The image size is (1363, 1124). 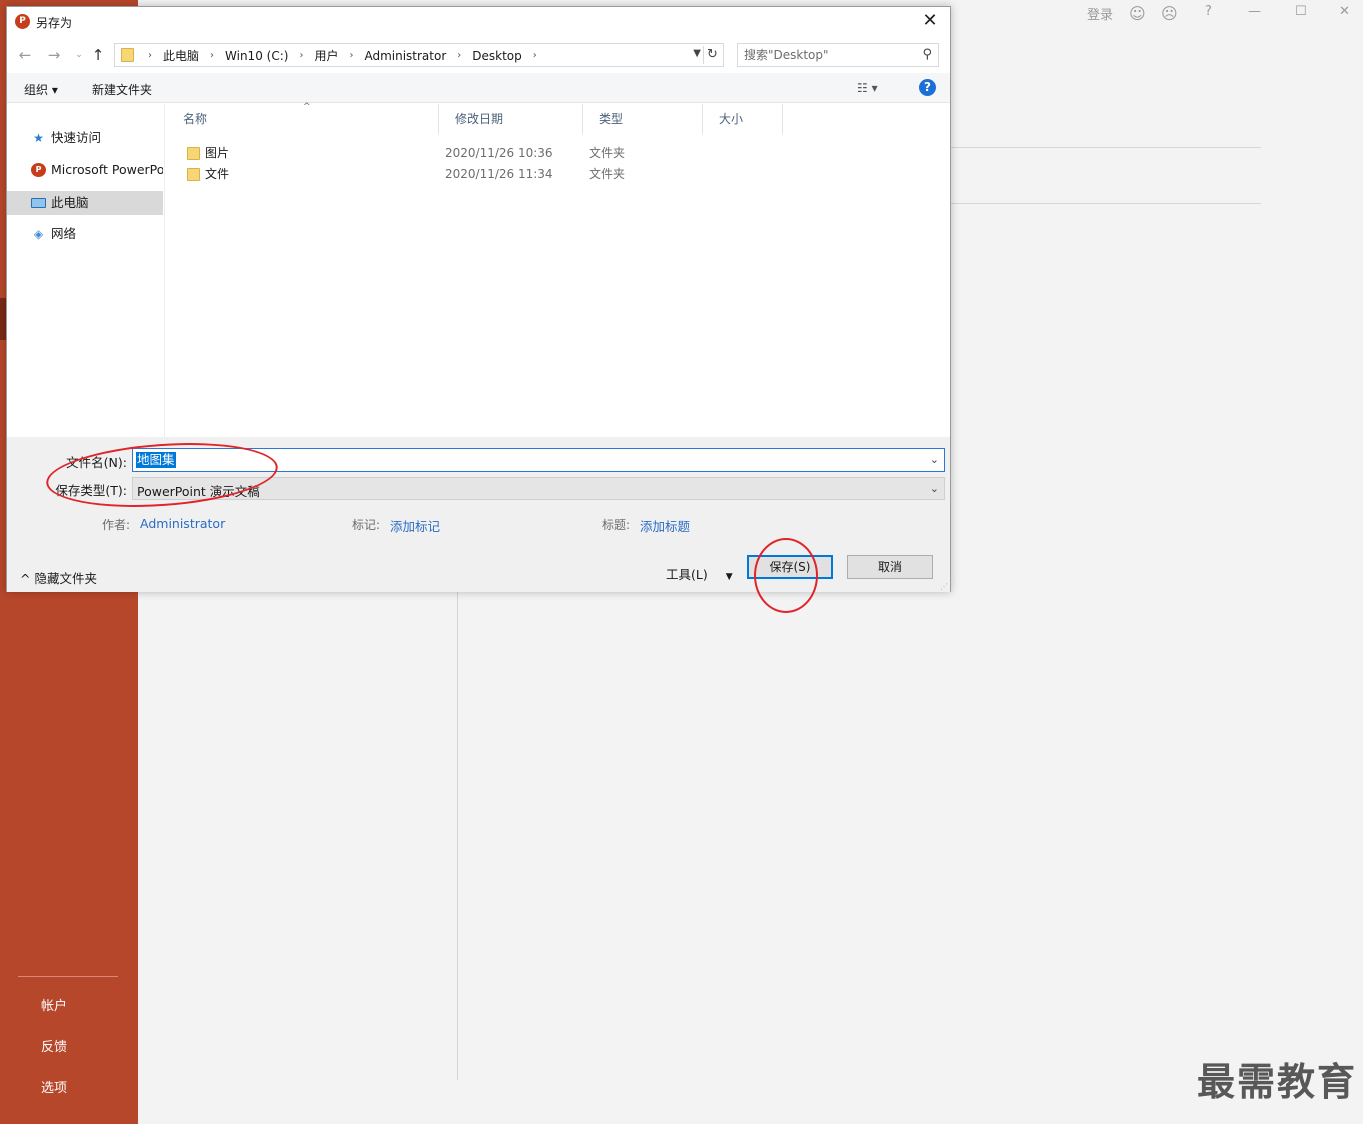 I want to click on tools-button: 工具(L) ▼, so click(x=699, y=573).